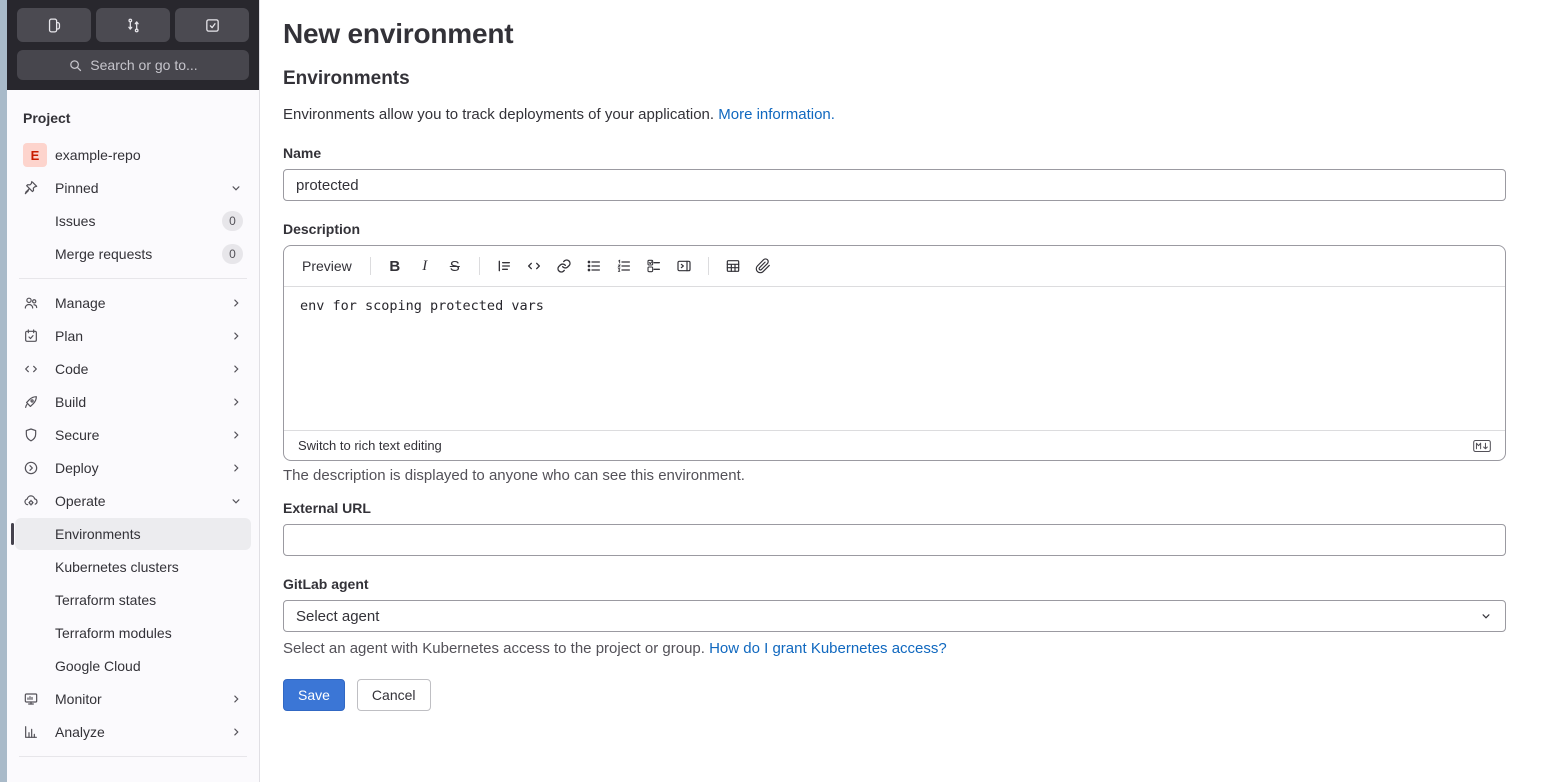 The width and height of the screenshot is (1550, 782). I want to click on sidebar-item-issues: Issues 0, so click(133, 221).